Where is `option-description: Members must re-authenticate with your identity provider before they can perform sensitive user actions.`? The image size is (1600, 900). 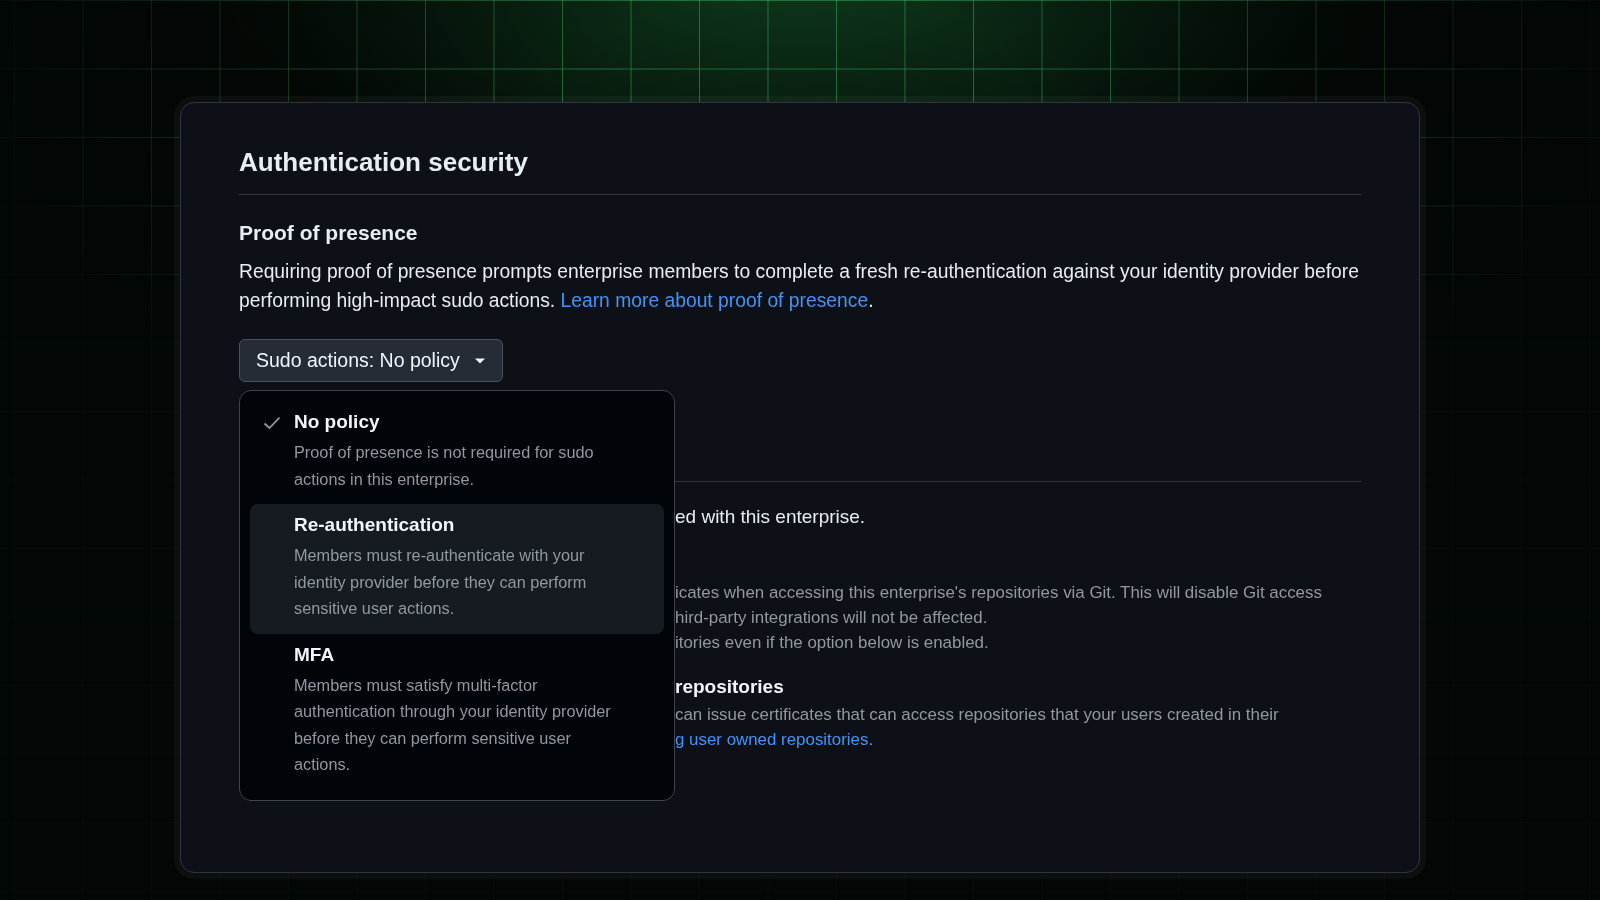 option-description: Members must re-authenticate with your identity provider before they can perform sensitive user actions. is located at coordinates (441, 582).